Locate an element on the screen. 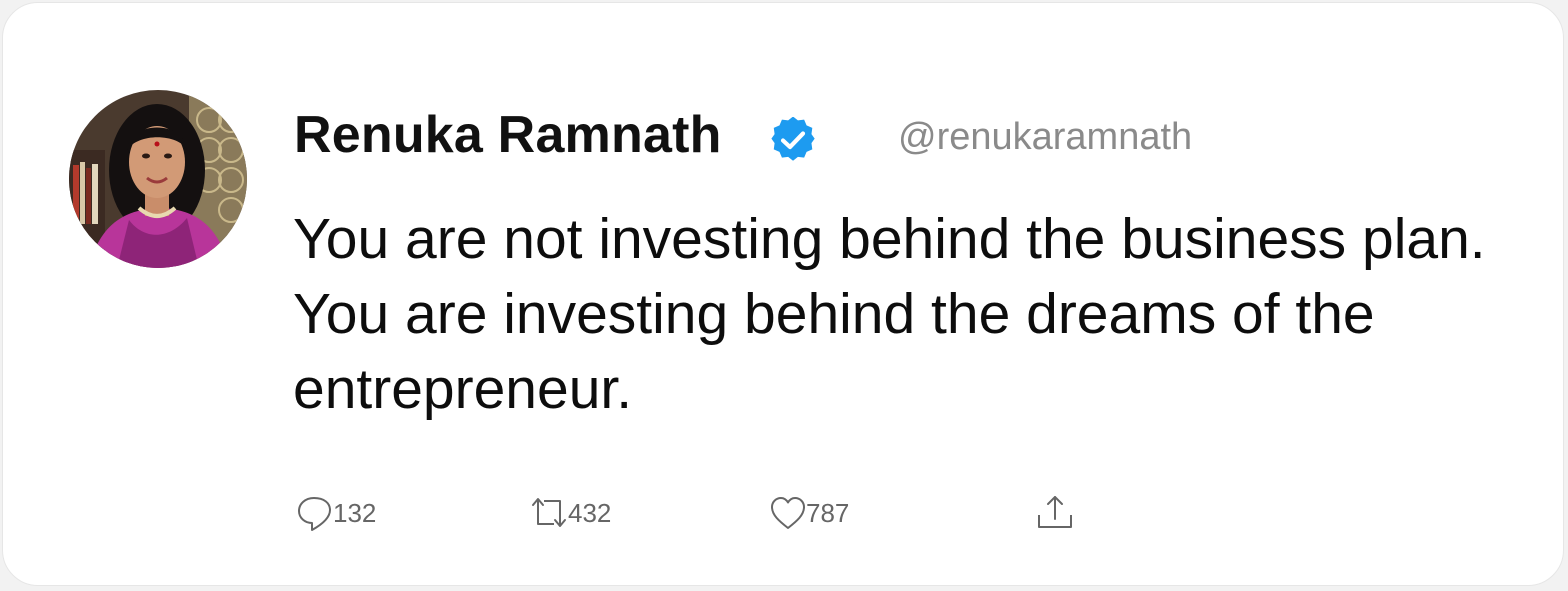 The image size is (1568, 591). reply-icon is located at coordinates (314, 514).